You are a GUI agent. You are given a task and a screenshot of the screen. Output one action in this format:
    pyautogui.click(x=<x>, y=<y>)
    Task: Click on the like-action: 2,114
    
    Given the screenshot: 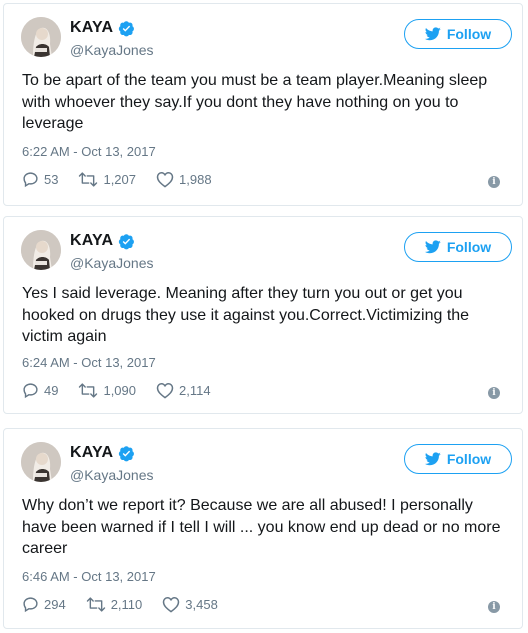 What is the action you would take?
    pyautogui.click(x=183, y=390)
    